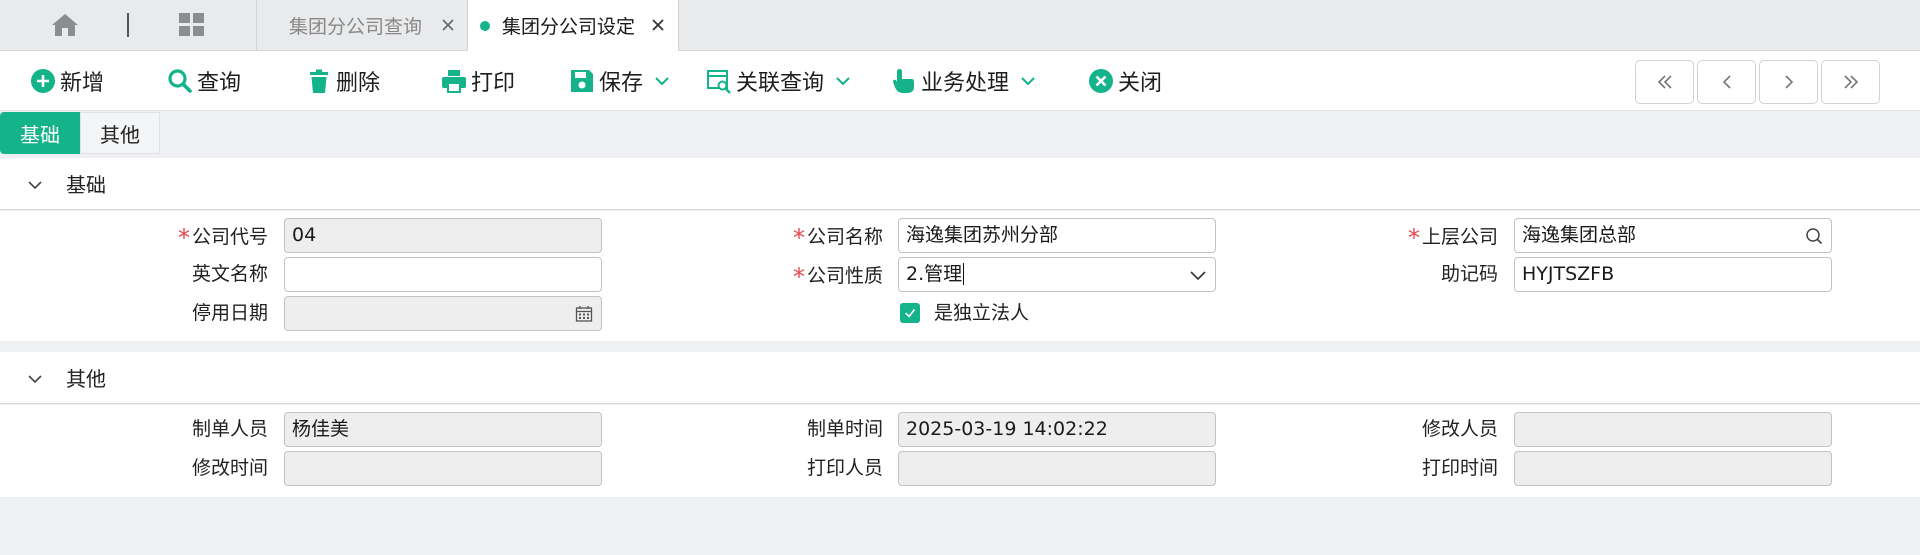  What do you see at coordinates (229, 468) in the screenshot?
I see `modify-time-label: 修改时间` at bounding box center [229, 468].